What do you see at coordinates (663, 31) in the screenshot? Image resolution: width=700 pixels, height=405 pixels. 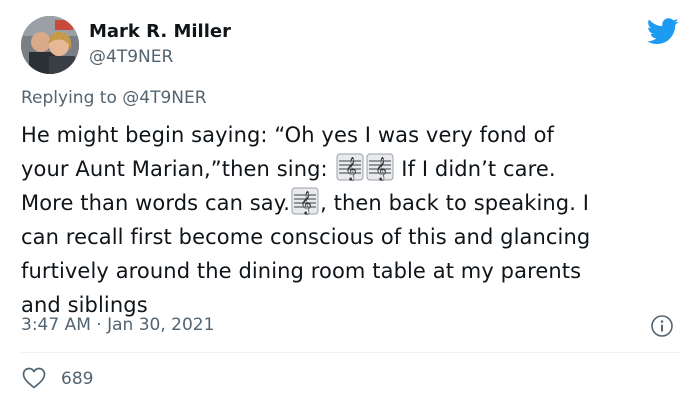 I see `twitter-bird-icon` at bounding box center [663, 31].